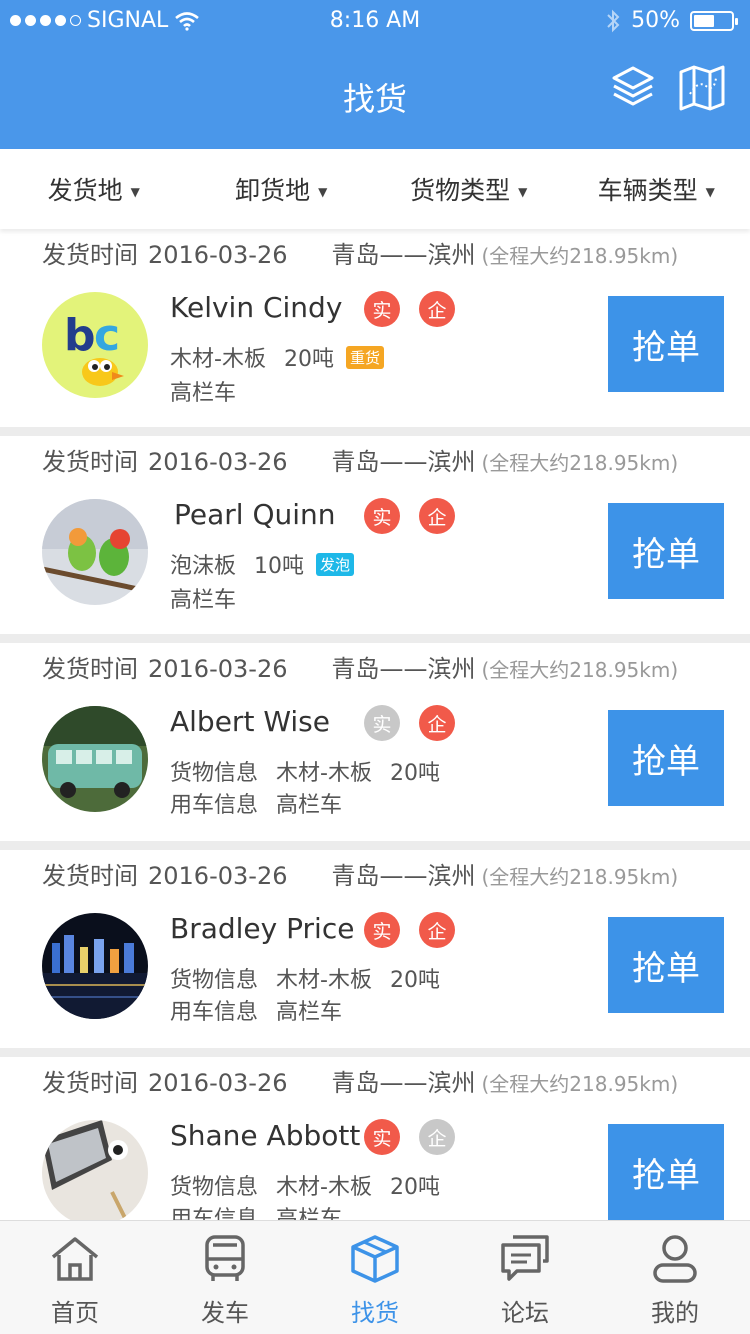  Describe the element at coordinates (107, 335) in the screenshot. I see `svg-text: c` at that location.